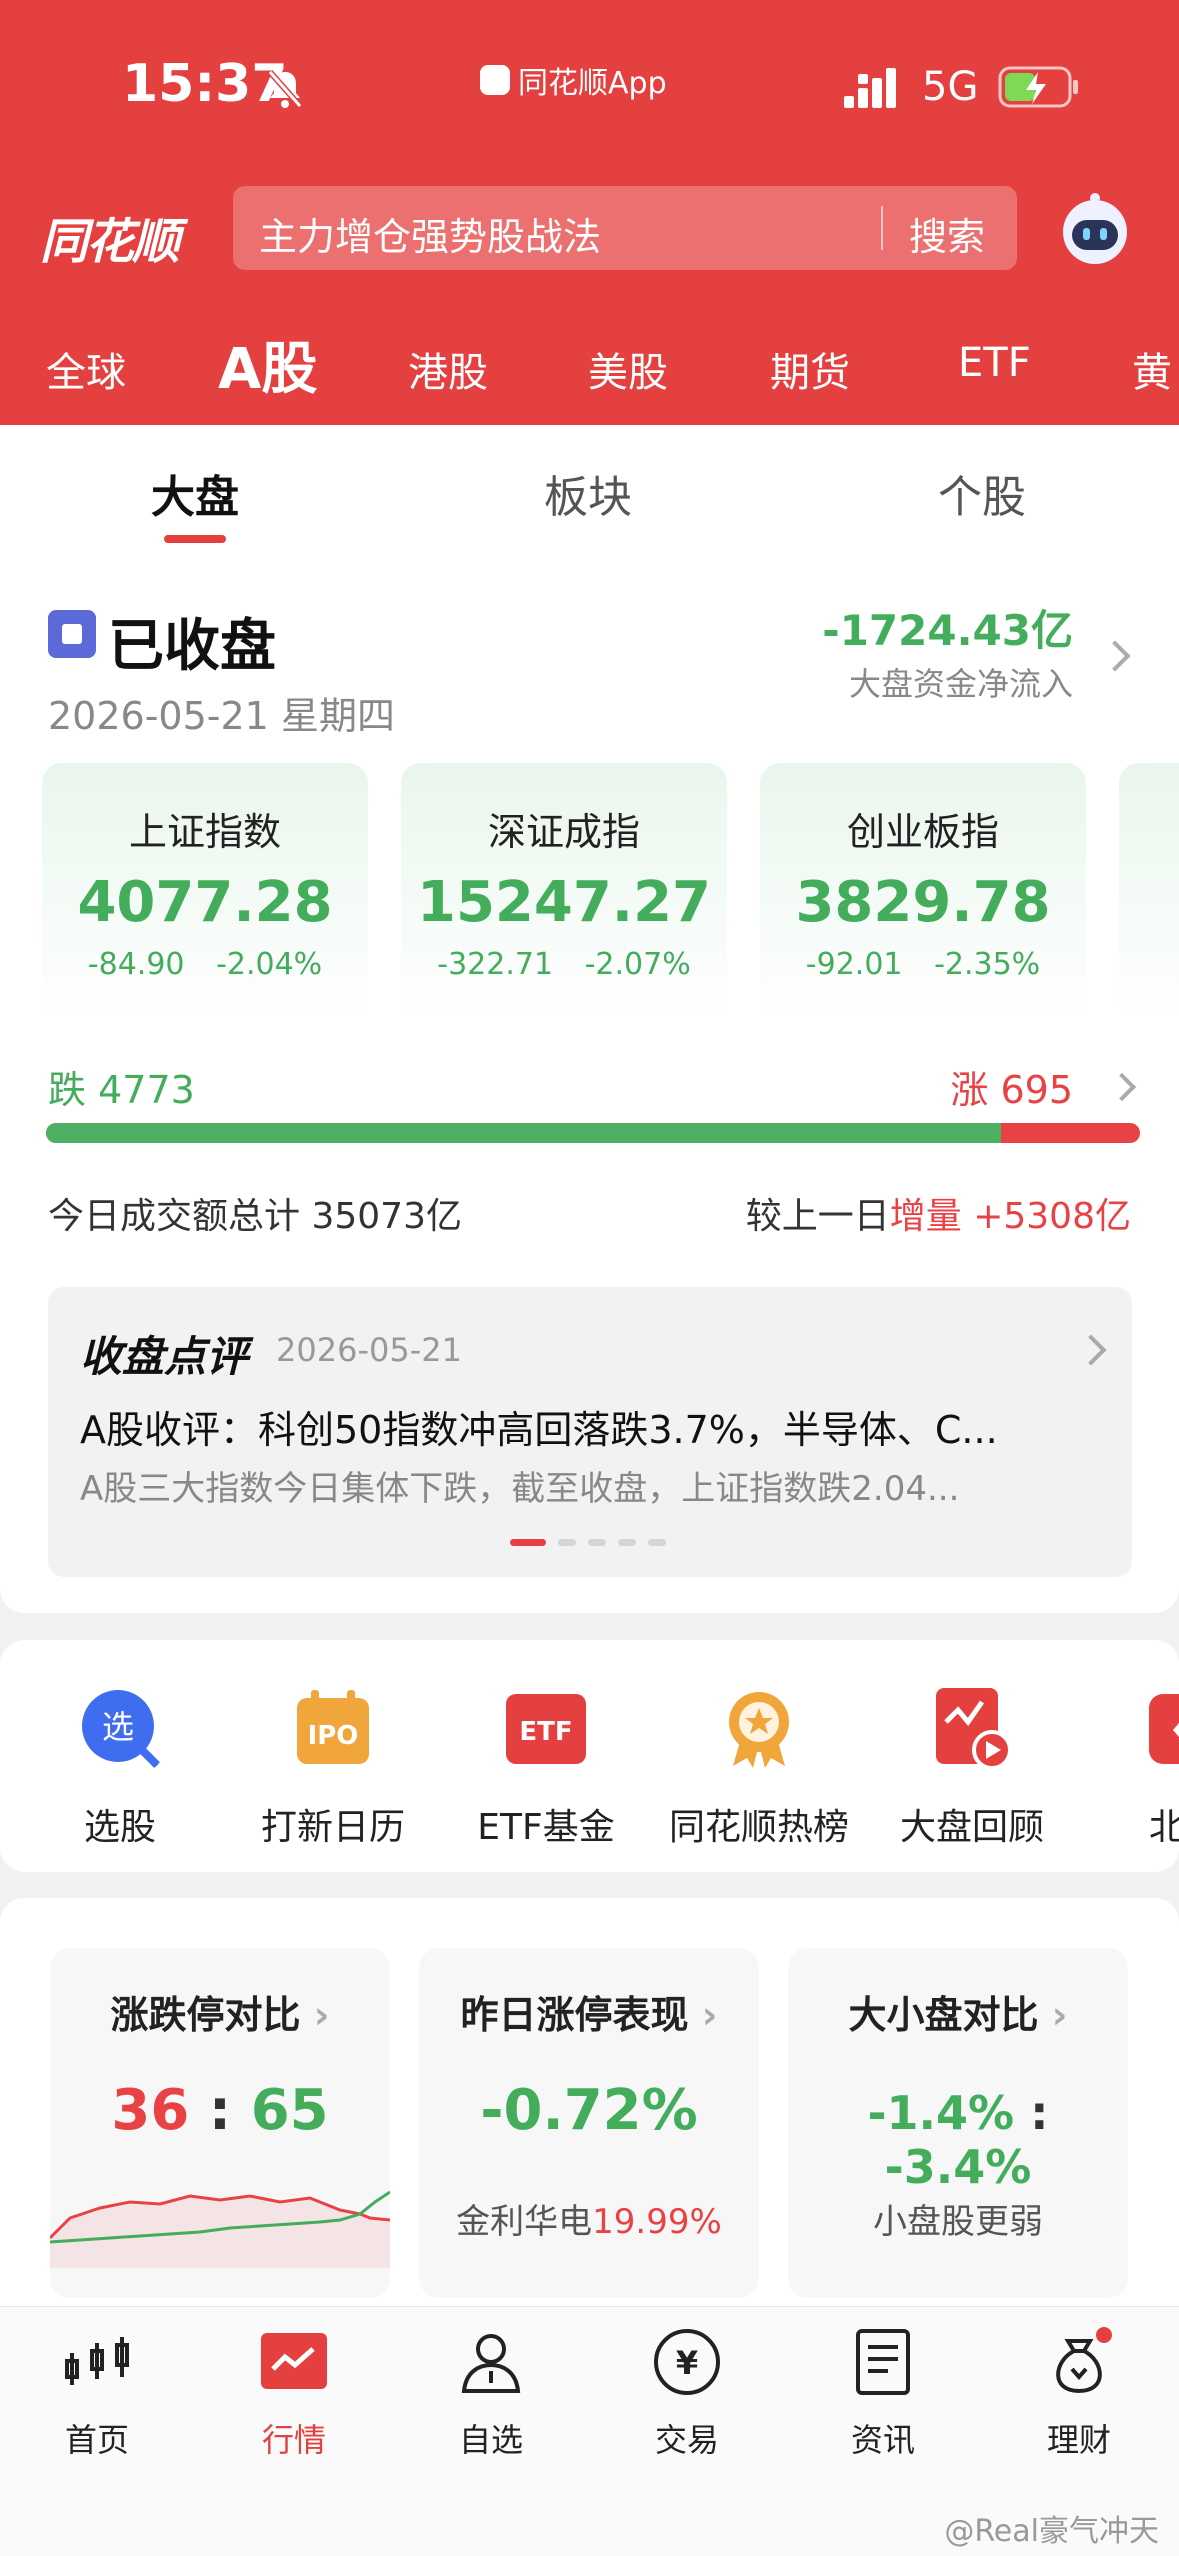 This screenshot has height=2556, width=1179. I want to click on market-chart-icon, so click(294, 2361).